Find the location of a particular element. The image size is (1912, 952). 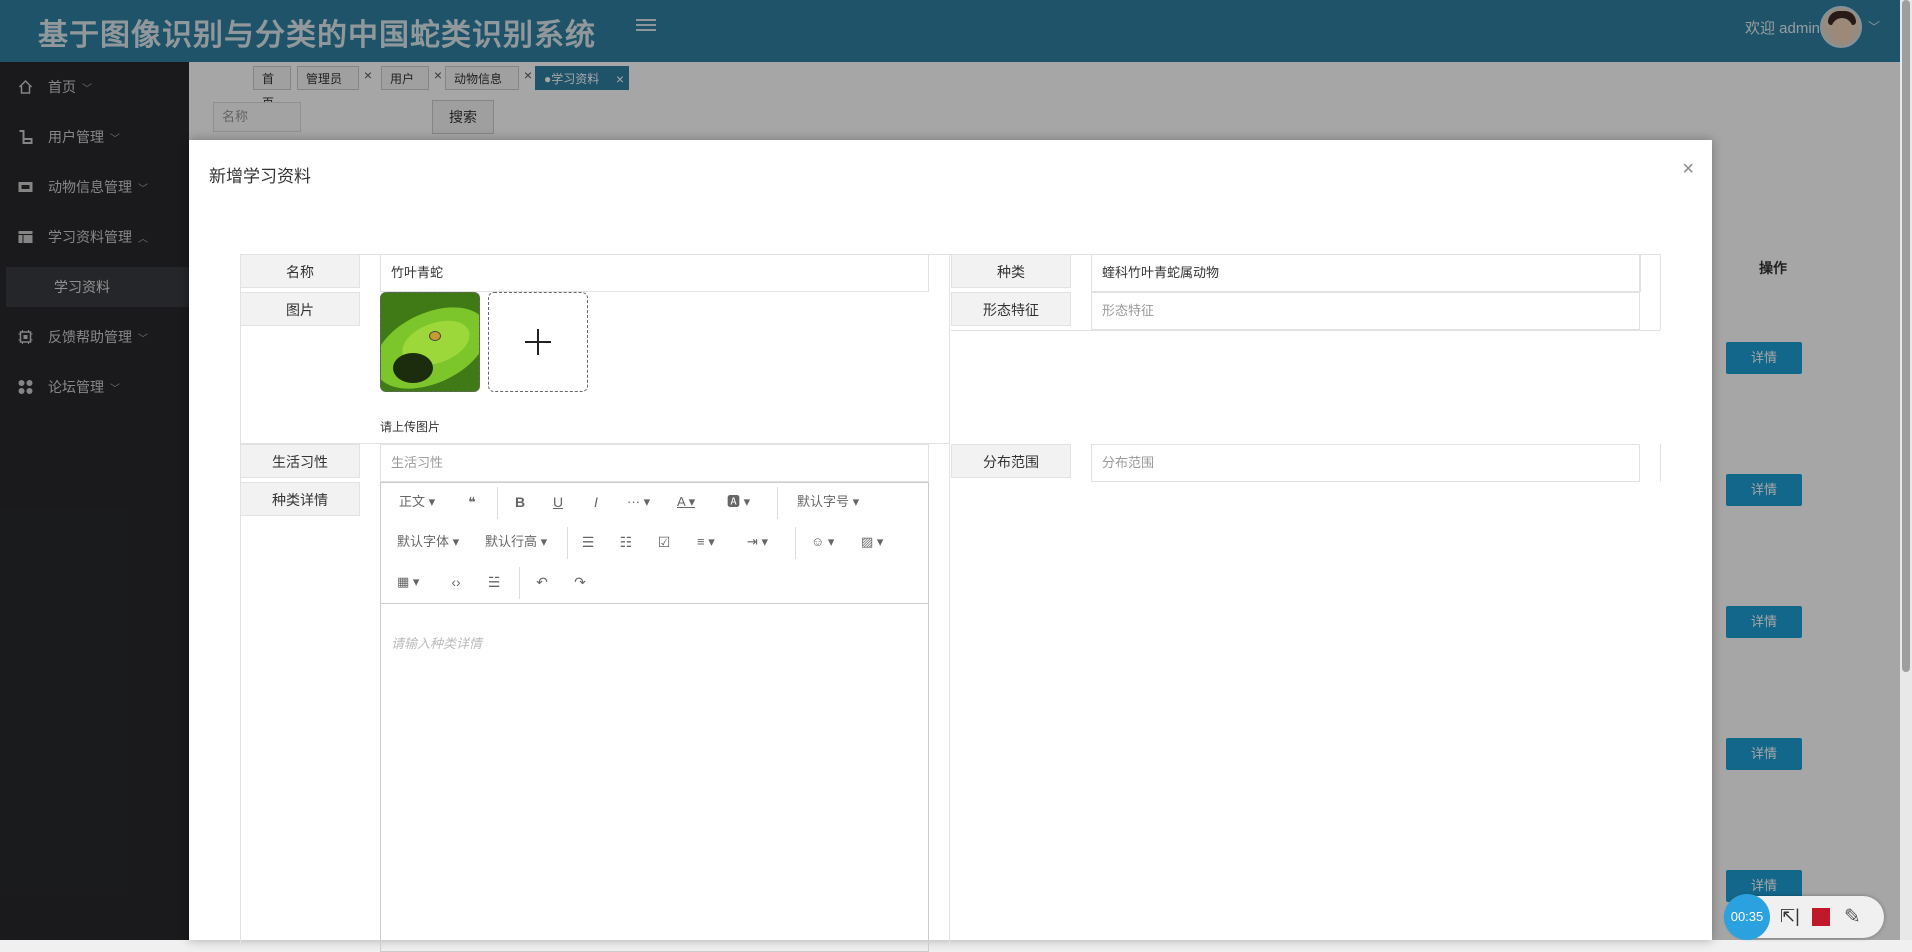

uploaded-snake-image is located at coordinates (430, 342).